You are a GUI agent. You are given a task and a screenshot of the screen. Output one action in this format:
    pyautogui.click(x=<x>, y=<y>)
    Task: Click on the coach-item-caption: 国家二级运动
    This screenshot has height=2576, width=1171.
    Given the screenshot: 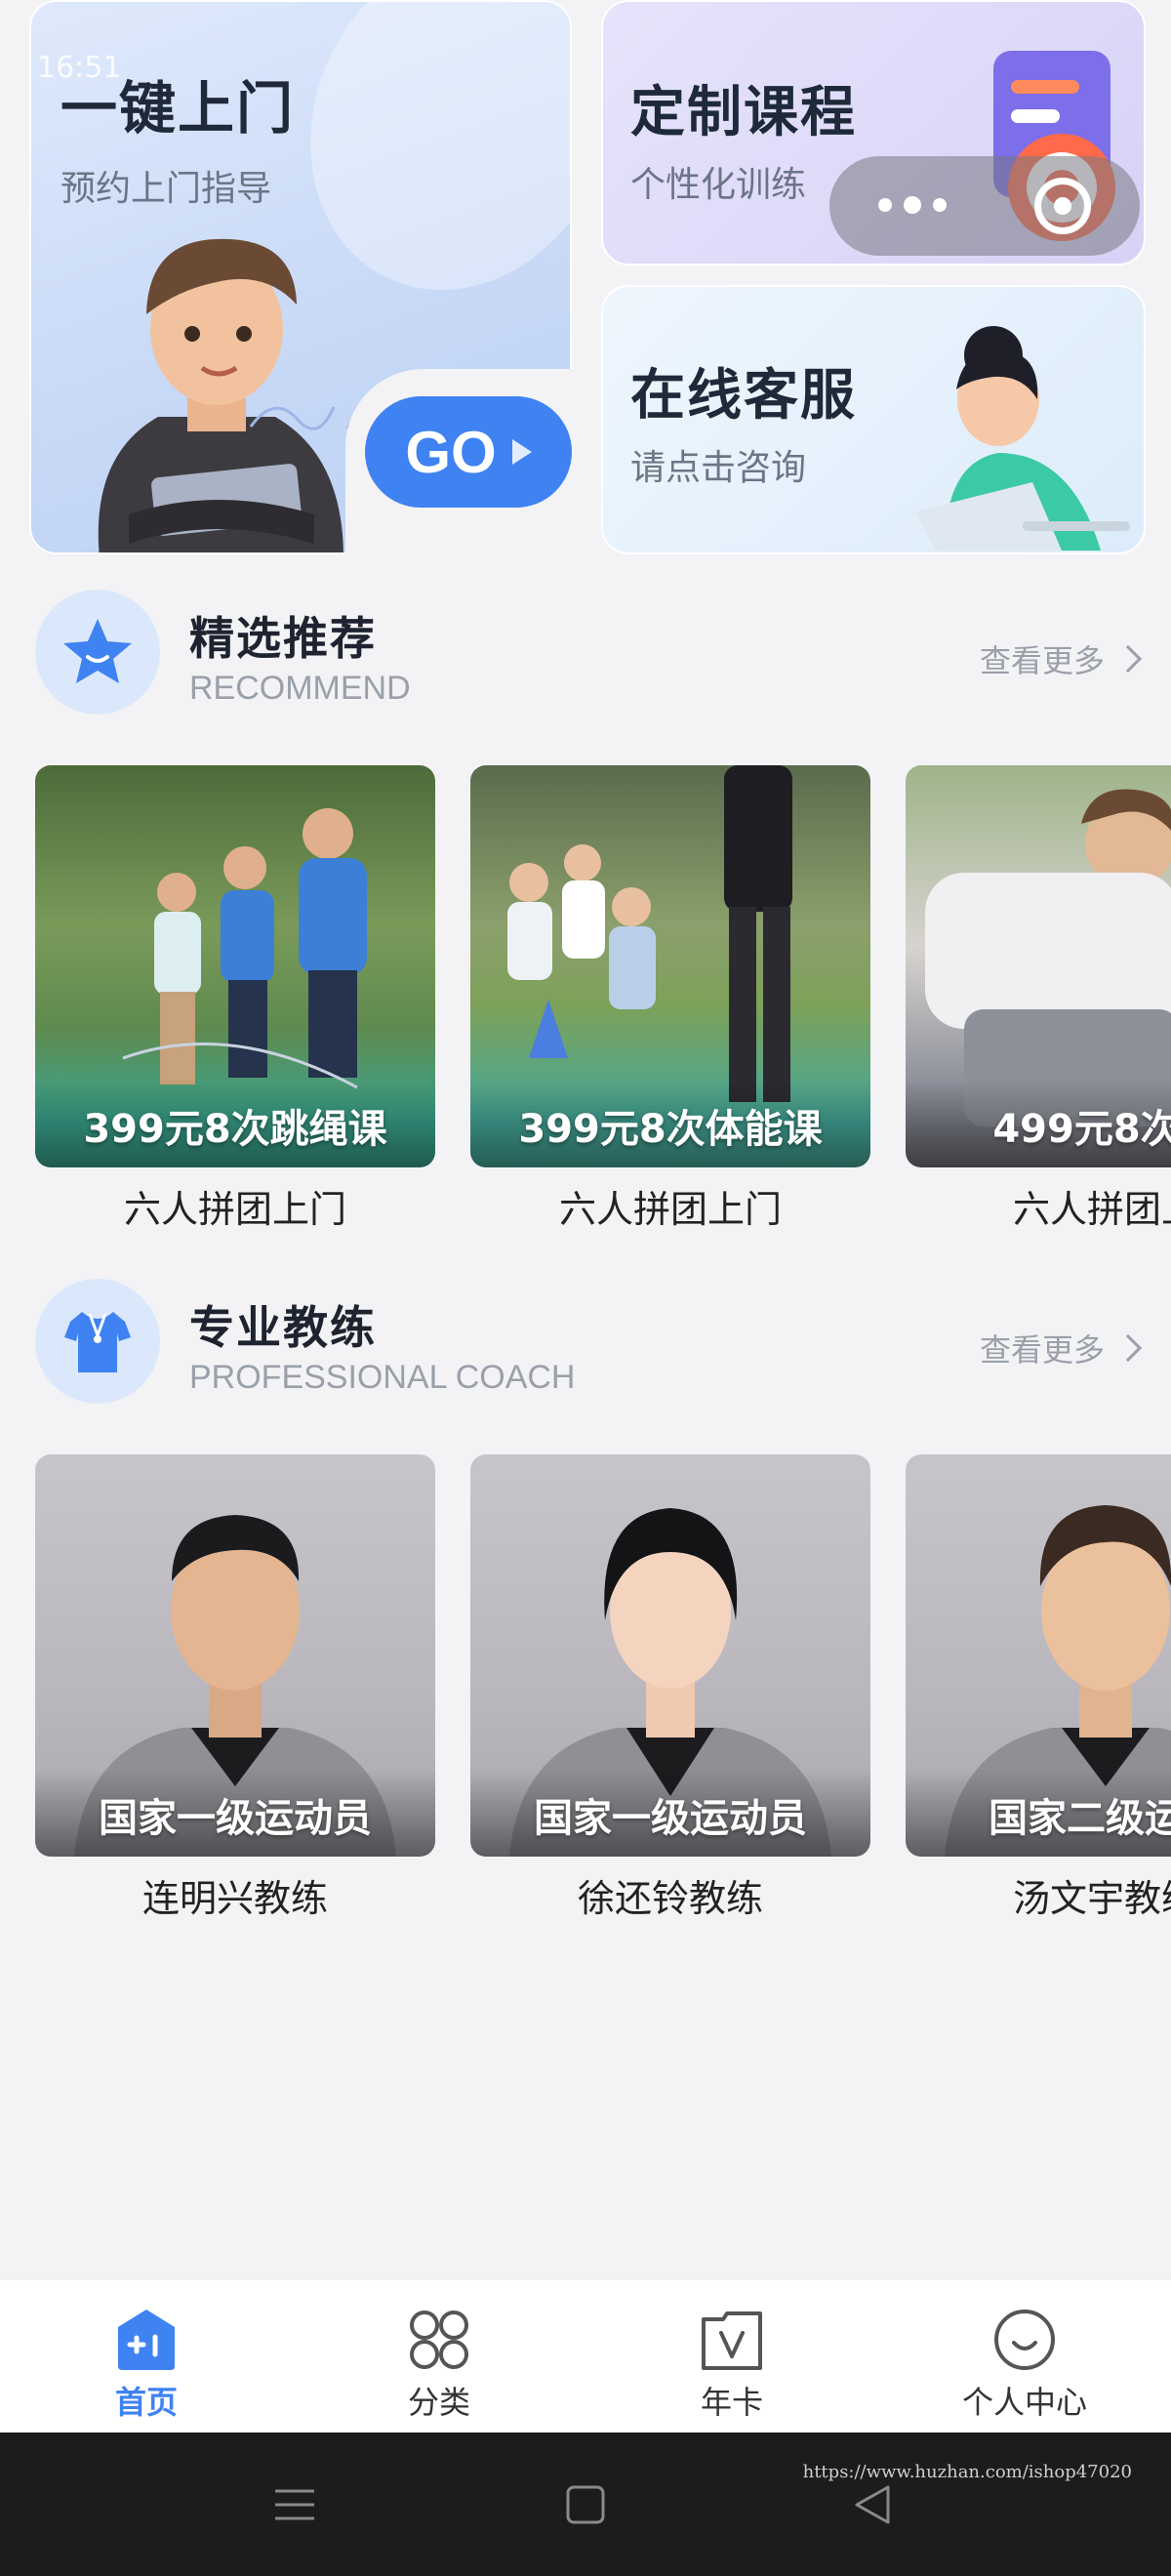 What is the action you would take?
    pyautogui.click(x=1080, y=1818)
    